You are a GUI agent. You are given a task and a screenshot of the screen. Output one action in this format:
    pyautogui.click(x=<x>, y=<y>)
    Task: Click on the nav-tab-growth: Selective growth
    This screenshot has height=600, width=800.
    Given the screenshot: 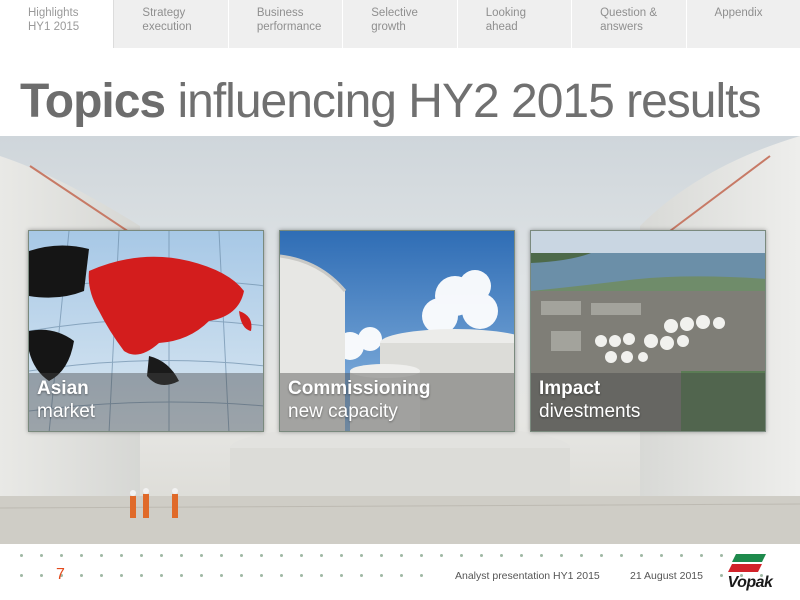 What is the action you would take?
    pyautogui.click(x=400, y=24)
    